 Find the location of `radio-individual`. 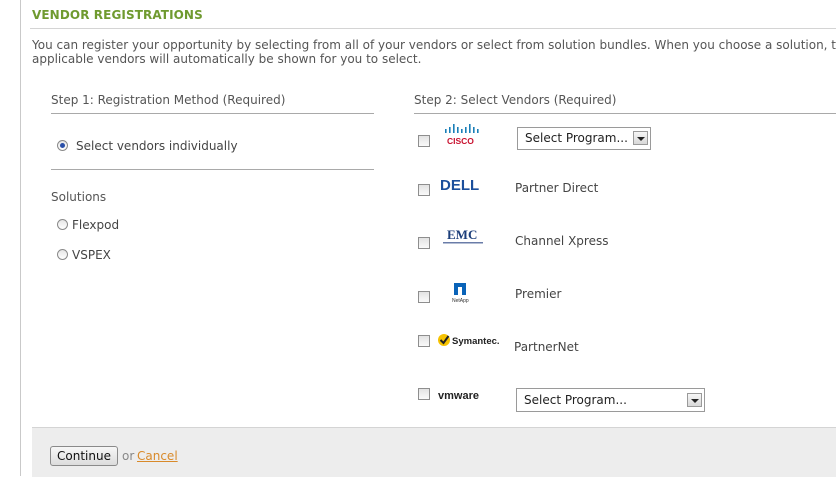

radio-individual is located at coordinates (62, 145).